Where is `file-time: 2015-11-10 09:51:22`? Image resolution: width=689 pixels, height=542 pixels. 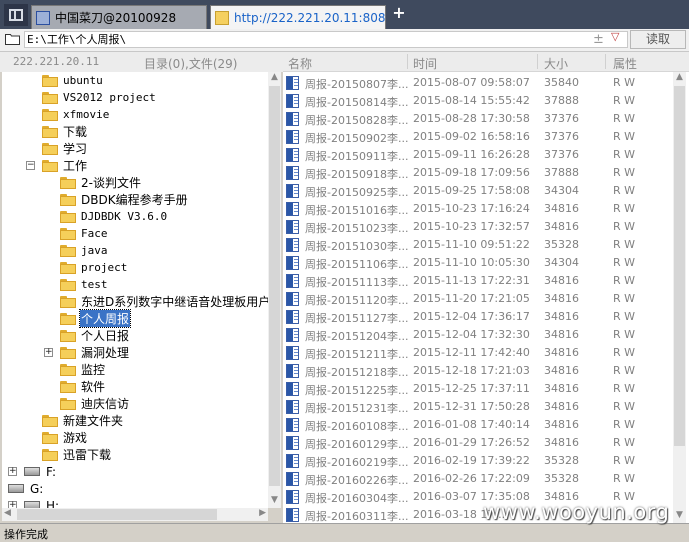 file-time: 2015-11-10 09:51:22 is located at coordinates (471, 244).